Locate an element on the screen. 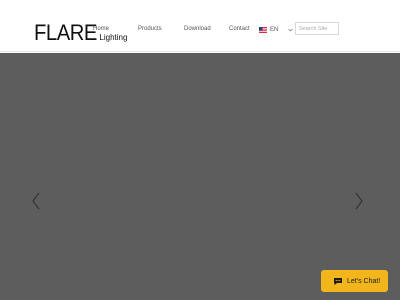 The height and width of the screenshot is (300, 400). language-code: EN is located at coordinates (274, 29).